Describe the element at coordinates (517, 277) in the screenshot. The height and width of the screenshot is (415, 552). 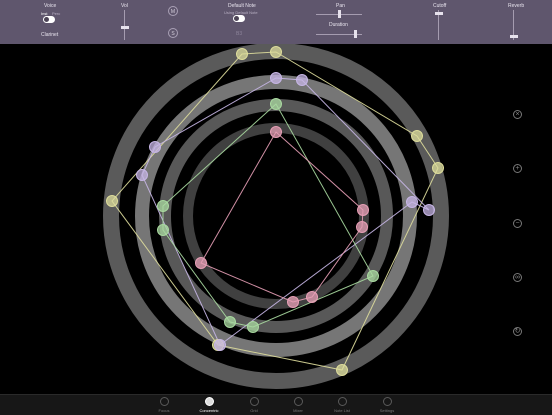
I see `link-icon: ∞` at that location.